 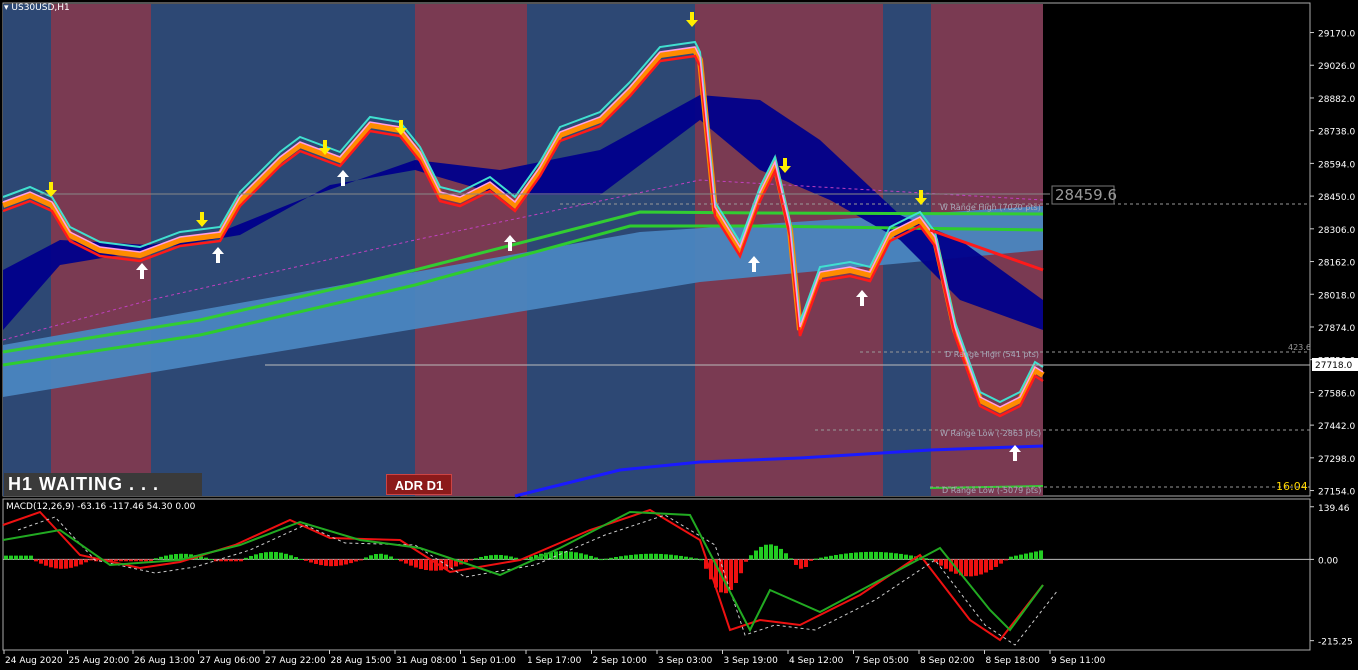 What do you see at coordinates (1336, 67) in the screenshot?
I see `price-tick-label: 29026.0` at bounding box center [1336, 67].